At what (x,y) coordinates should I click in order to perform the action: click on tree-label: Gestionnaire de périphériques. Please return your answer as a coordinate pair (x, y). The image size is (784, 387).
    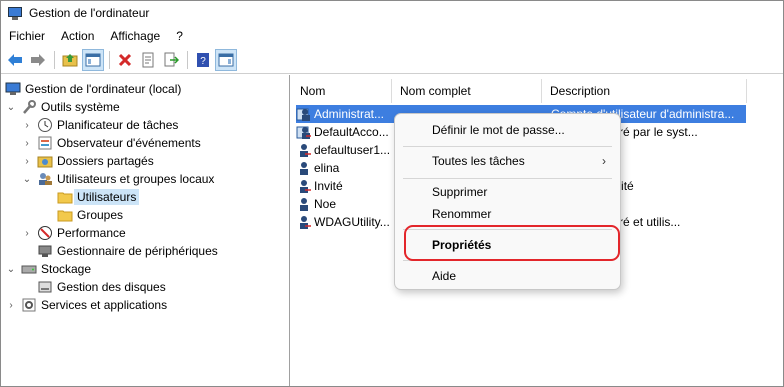
    Looking at the image, I should click on (137, 251).